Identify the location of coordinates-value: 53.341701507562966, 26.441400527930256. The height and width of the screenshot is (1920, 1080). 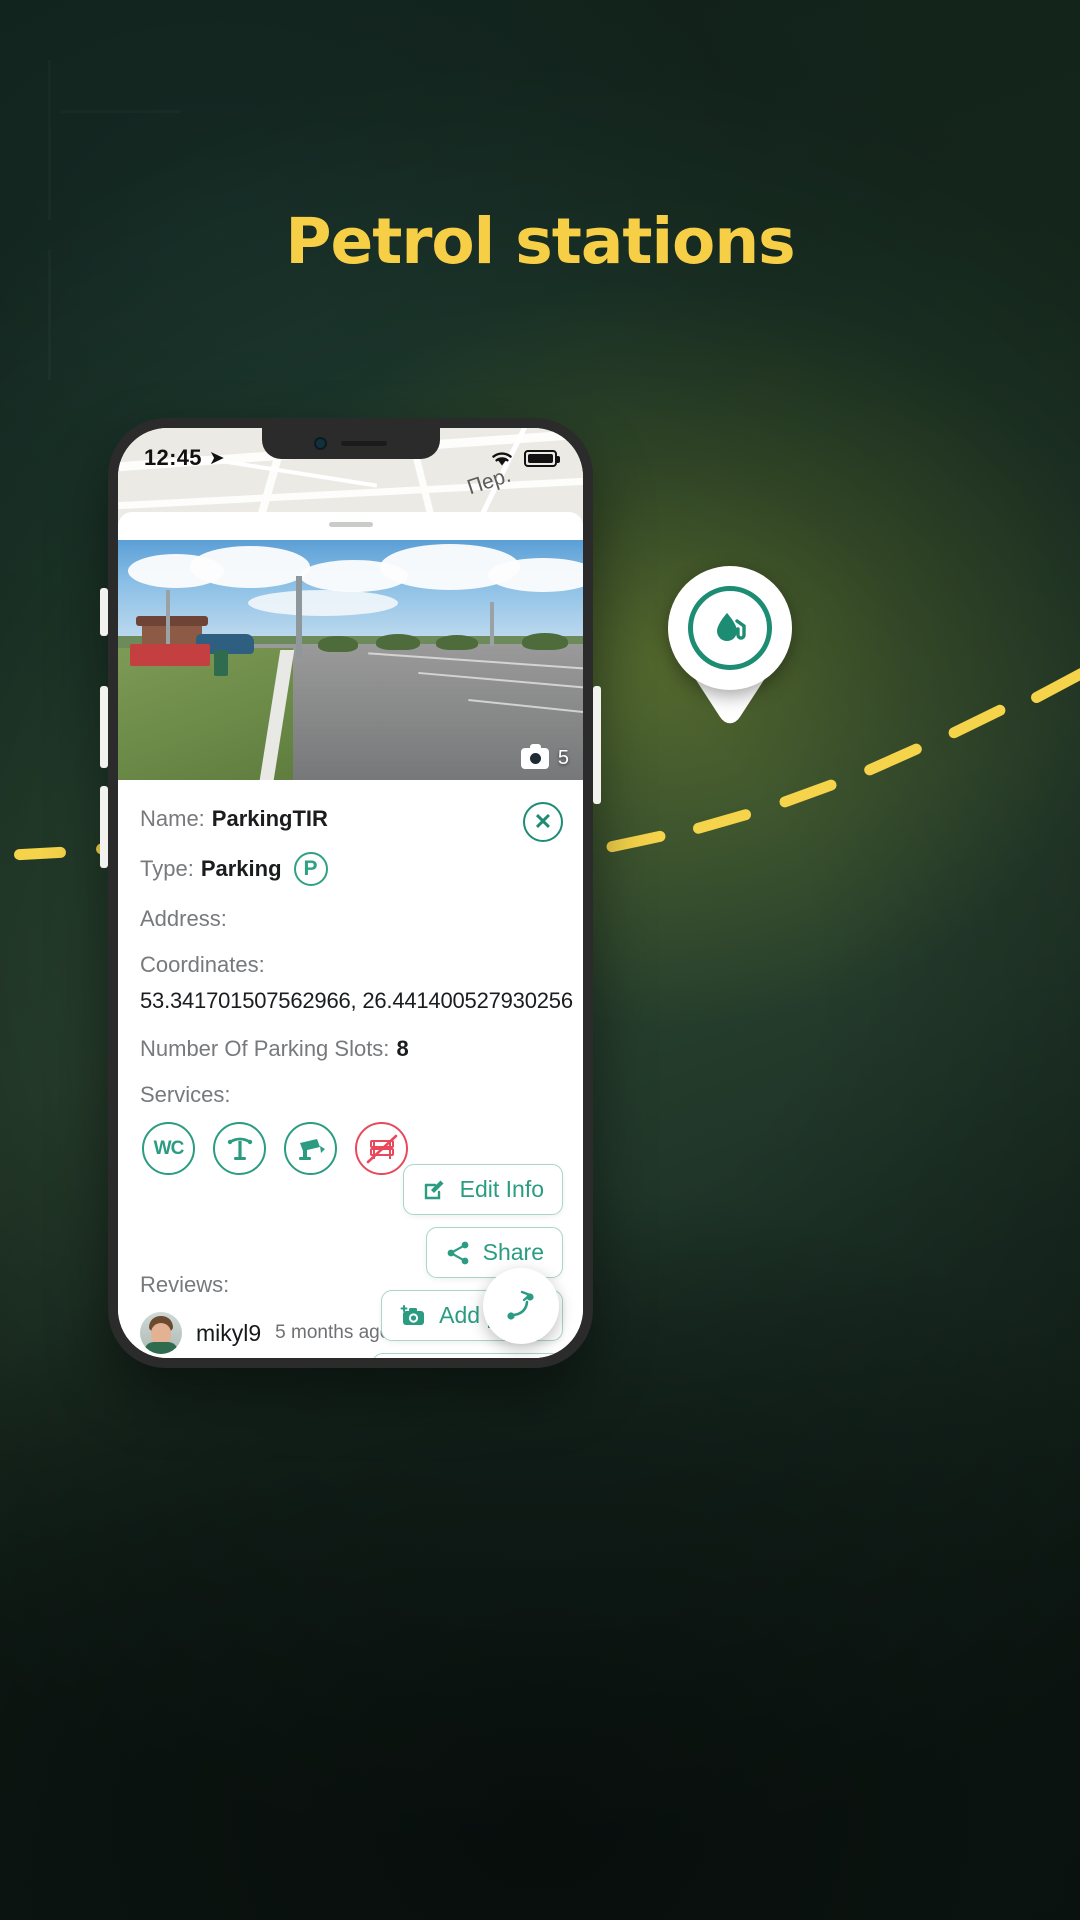
(356, 1000).